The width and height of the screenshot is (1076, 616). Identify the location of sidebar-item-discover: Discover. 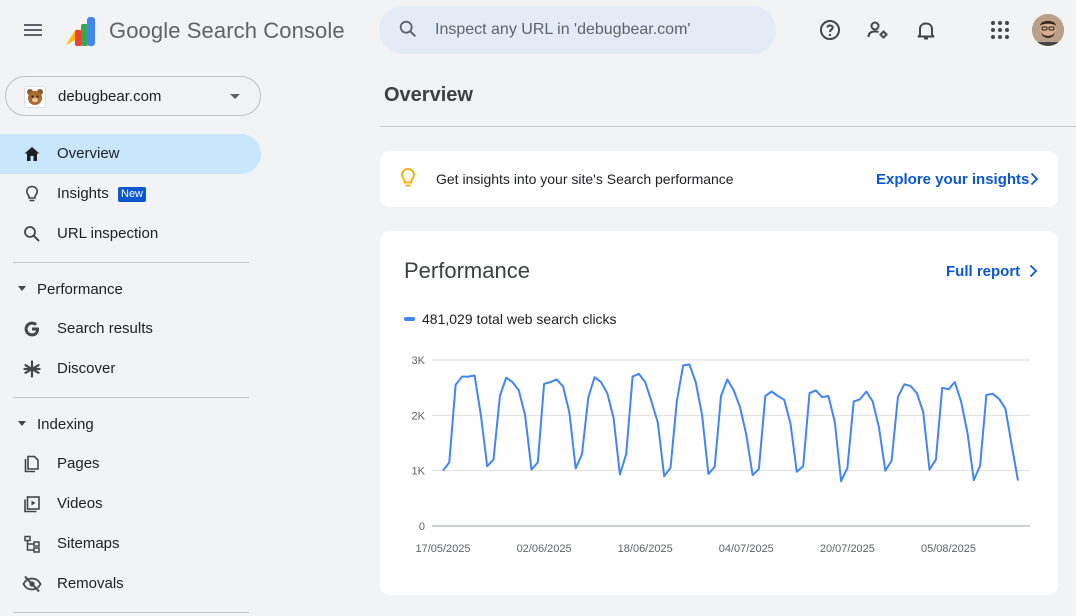
(130, 369).